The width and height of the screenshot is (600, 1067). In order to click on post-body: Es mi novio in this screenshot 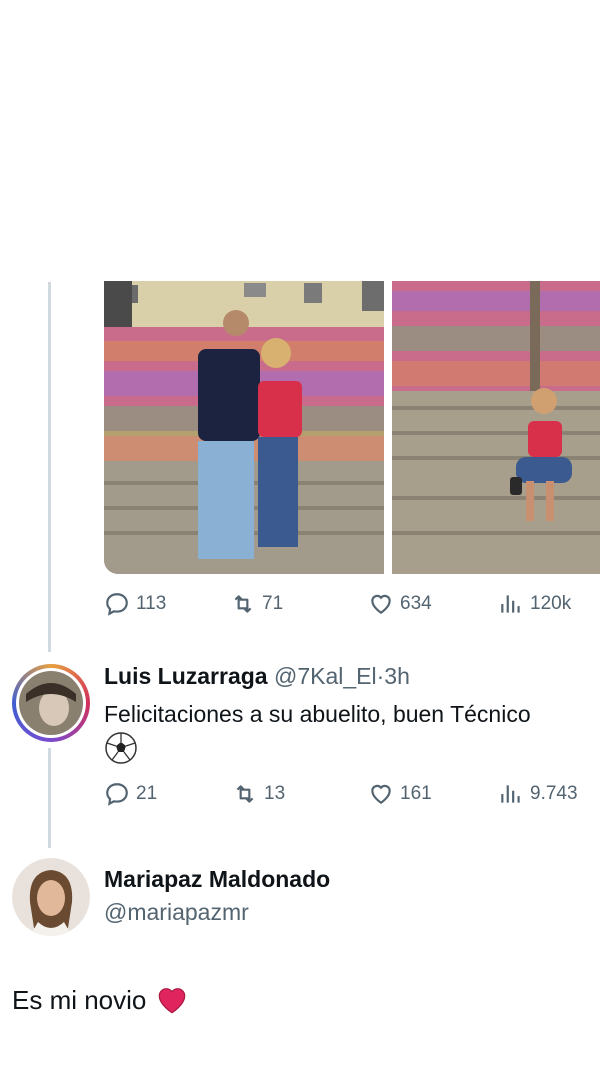, I will do `click(101, 1000)`.